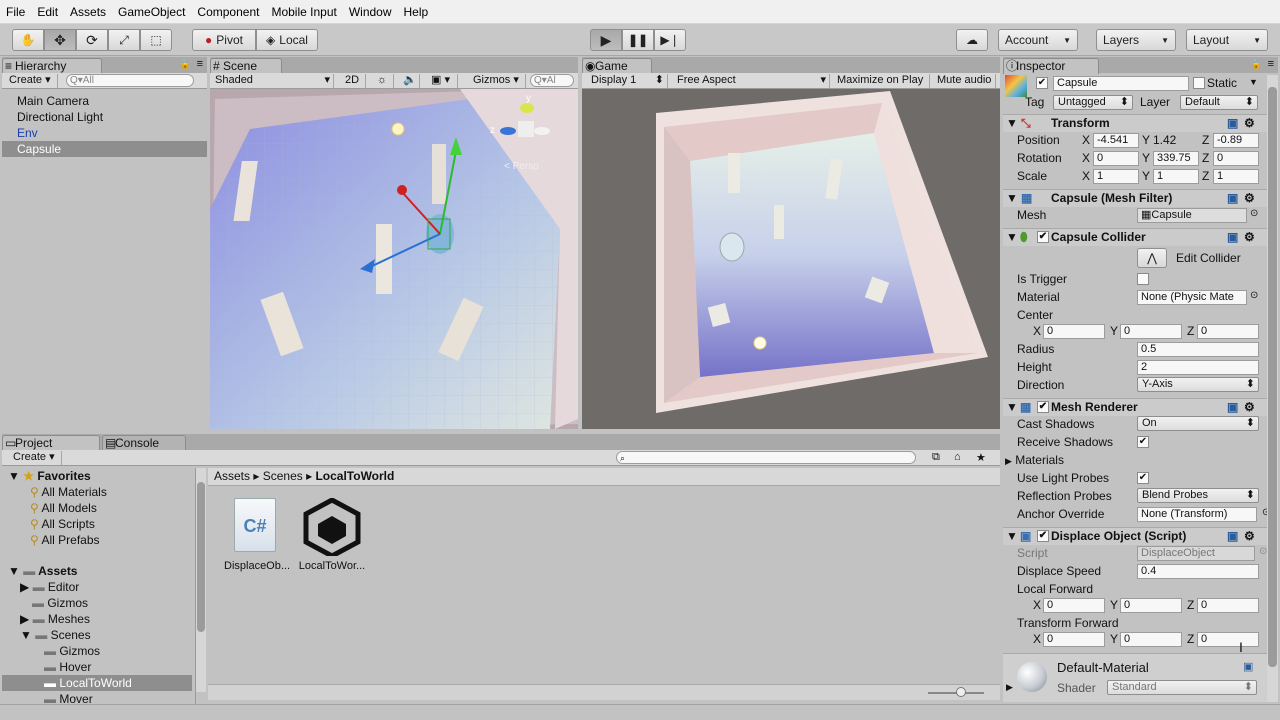 Image resolution: width=1280 pixels, height=720 pixels. Describe the element at coordinates (1074, 331) in the screenshot. I see `center-x-field: 0` at that location.